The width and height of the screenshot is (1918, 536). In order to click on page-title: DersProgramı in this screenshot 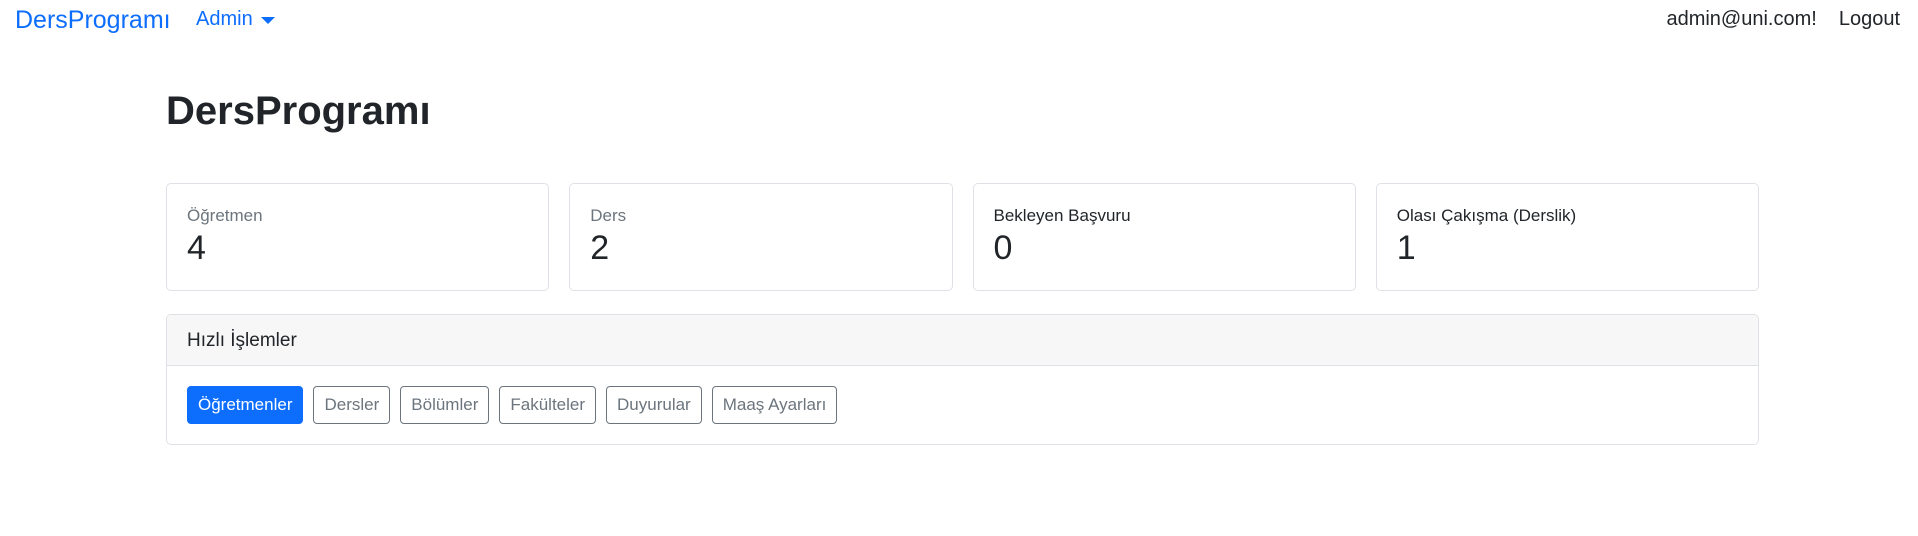, I will do `click(298, 111)`.